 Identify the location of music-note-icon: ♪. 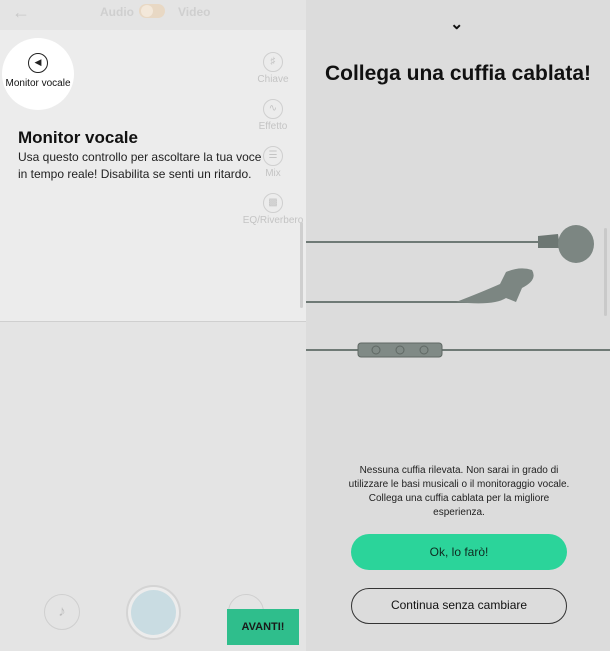
(62, 611).